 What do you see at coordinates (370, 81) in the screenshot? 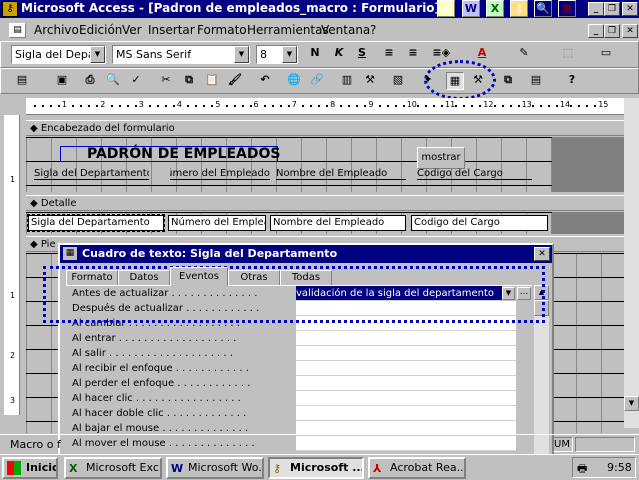
I see `toolbox-icon: ⚒` at bounding box center [370, 81].